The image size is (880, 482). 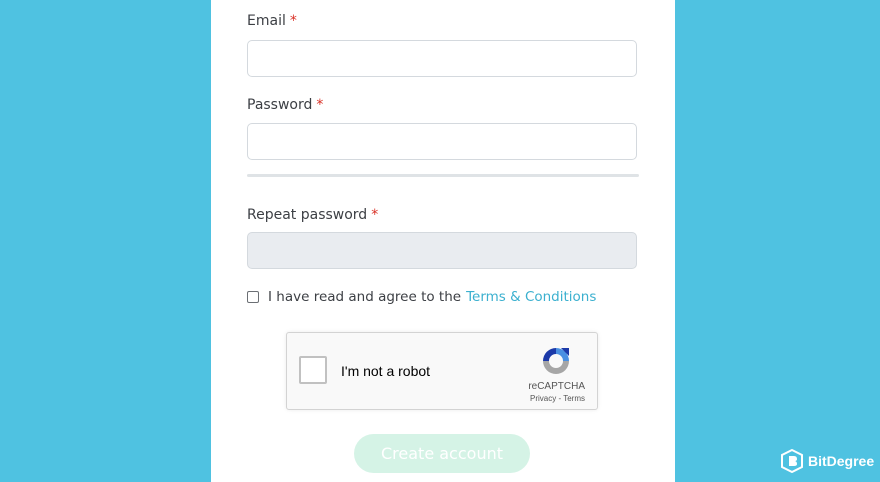 I want to click on terms-link: Terms & Conditions, so click(x=531, y=297).